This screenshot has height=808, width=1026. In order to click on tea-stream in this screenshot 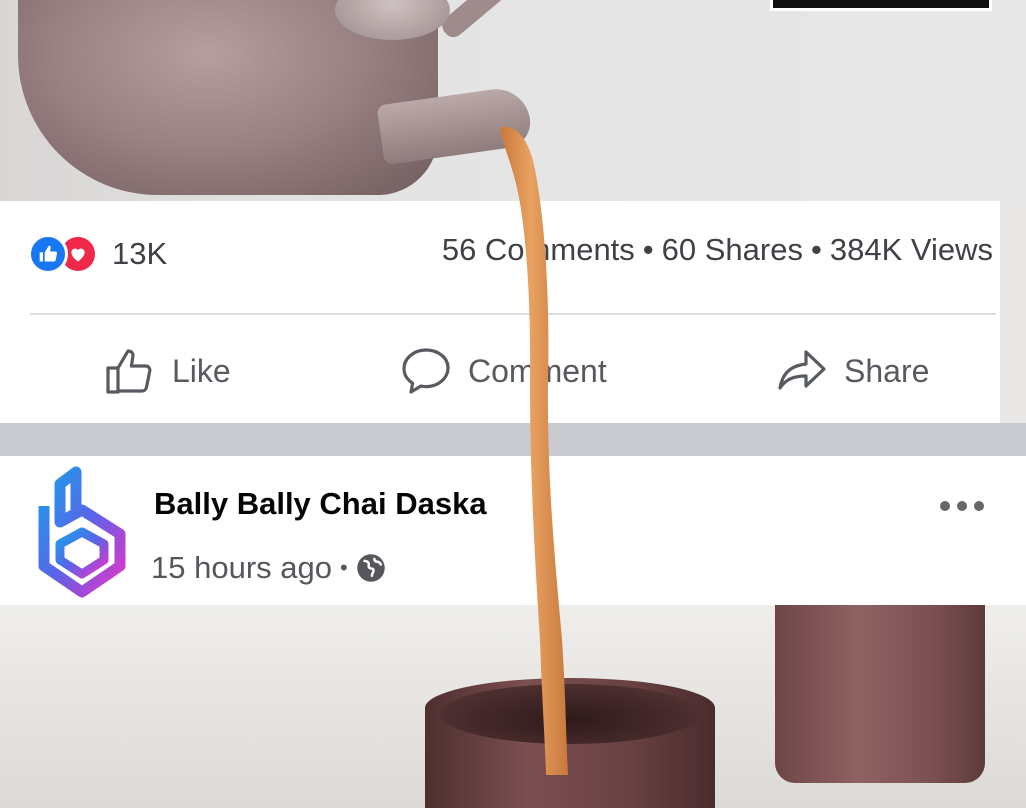, I will do `click(534, 450)`.